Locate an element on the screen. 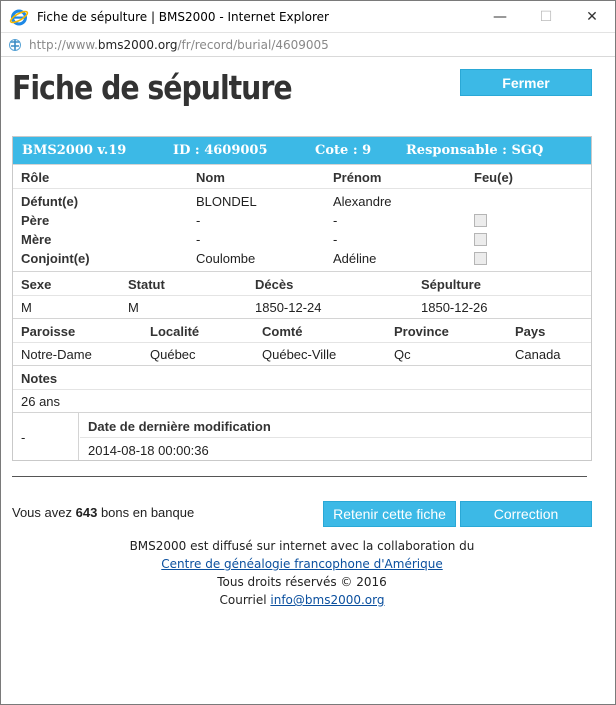  col-prenom: Prénom is located at coordinates (357, 177).